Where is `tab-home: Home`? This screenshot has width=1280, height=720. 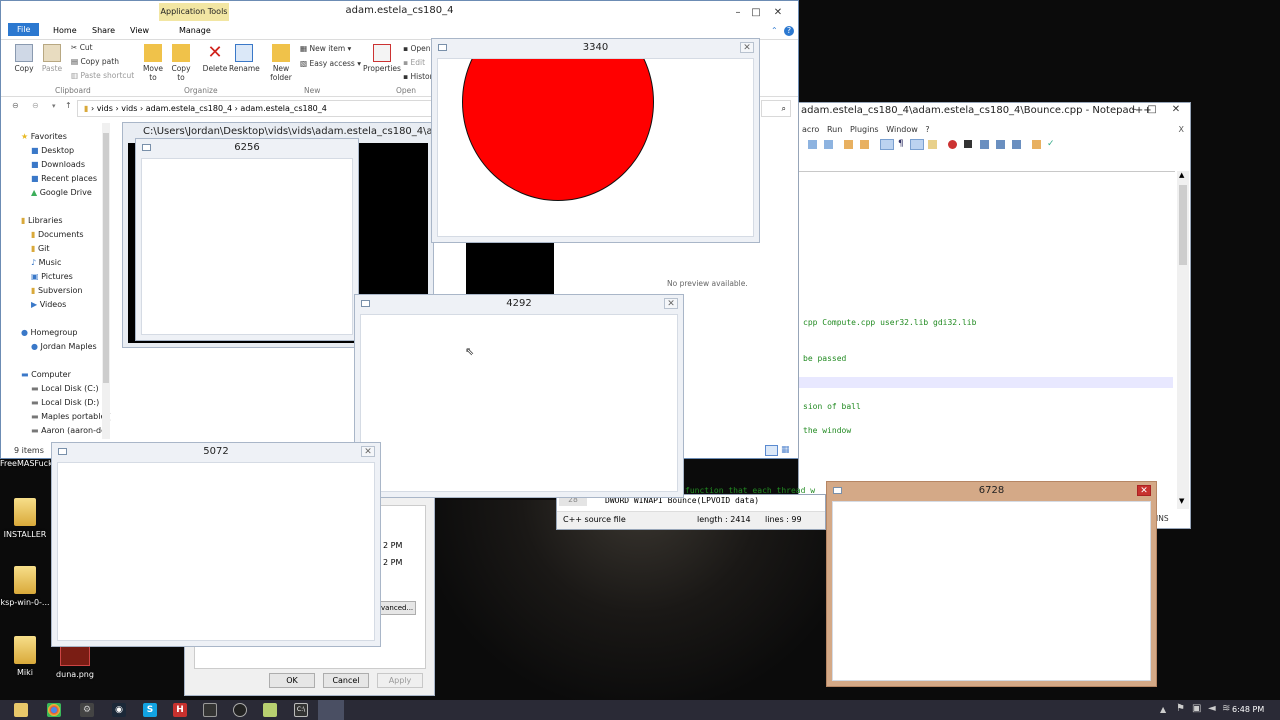
tab-home: Home is located at coordinates (65, 30).